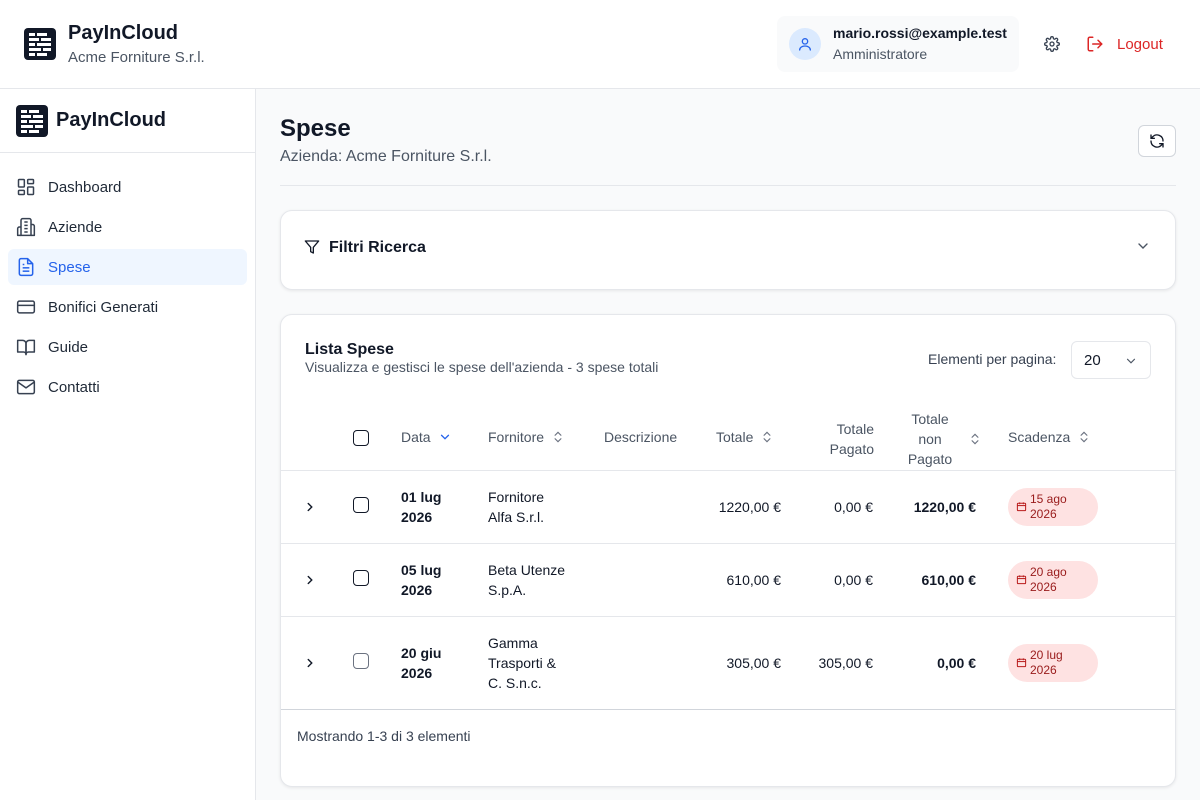 This screenshot has width=1200, height=800. I want to click on select-all-checkbox, so click(361, 438).